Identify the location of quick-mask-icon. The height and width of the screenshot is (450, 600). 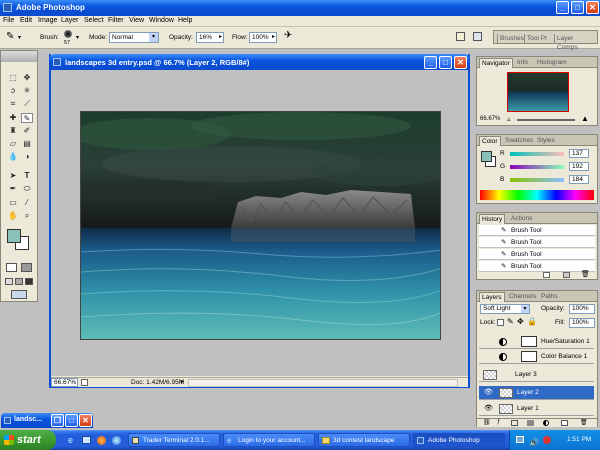
(26, 267).